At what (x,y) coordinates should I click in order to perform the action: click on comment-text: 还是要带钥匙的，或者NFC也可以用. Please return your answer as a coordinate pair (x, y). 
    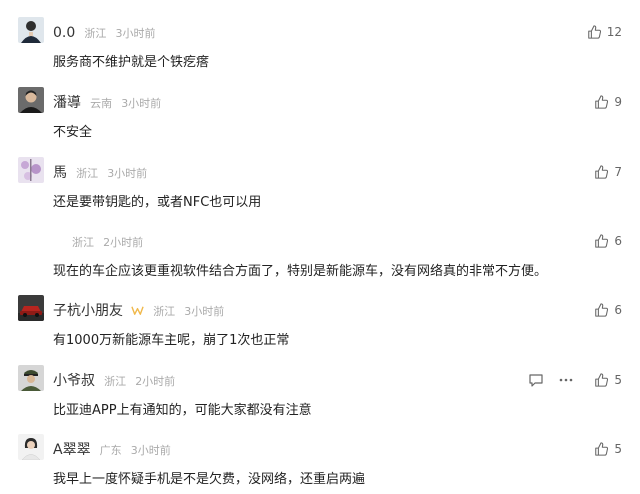
    Looking at the image, I should click on (157, 202).